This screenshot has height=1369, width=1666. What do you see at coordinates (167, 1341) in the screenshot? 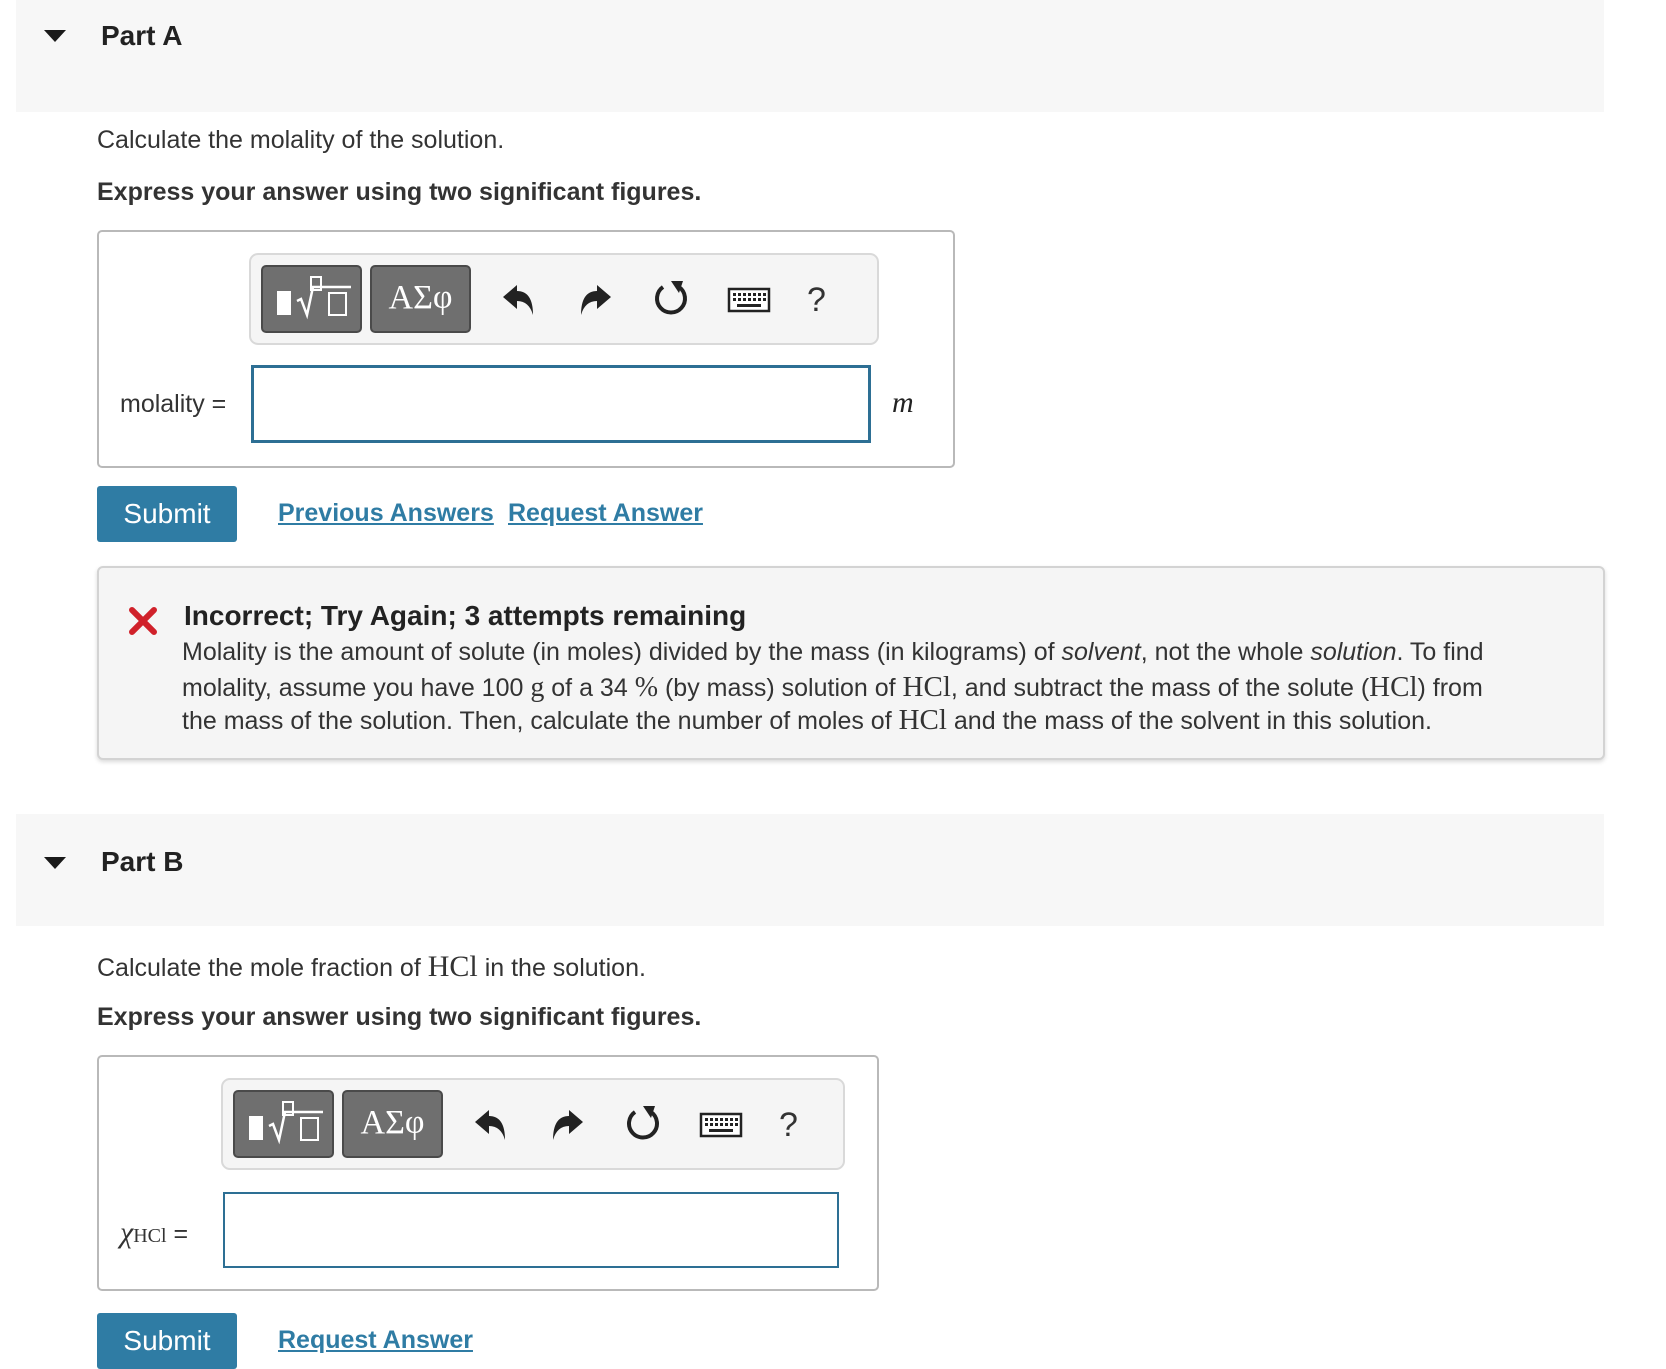
I see `part-b-submit-button: Submit` at bounding box center [167, 1341].